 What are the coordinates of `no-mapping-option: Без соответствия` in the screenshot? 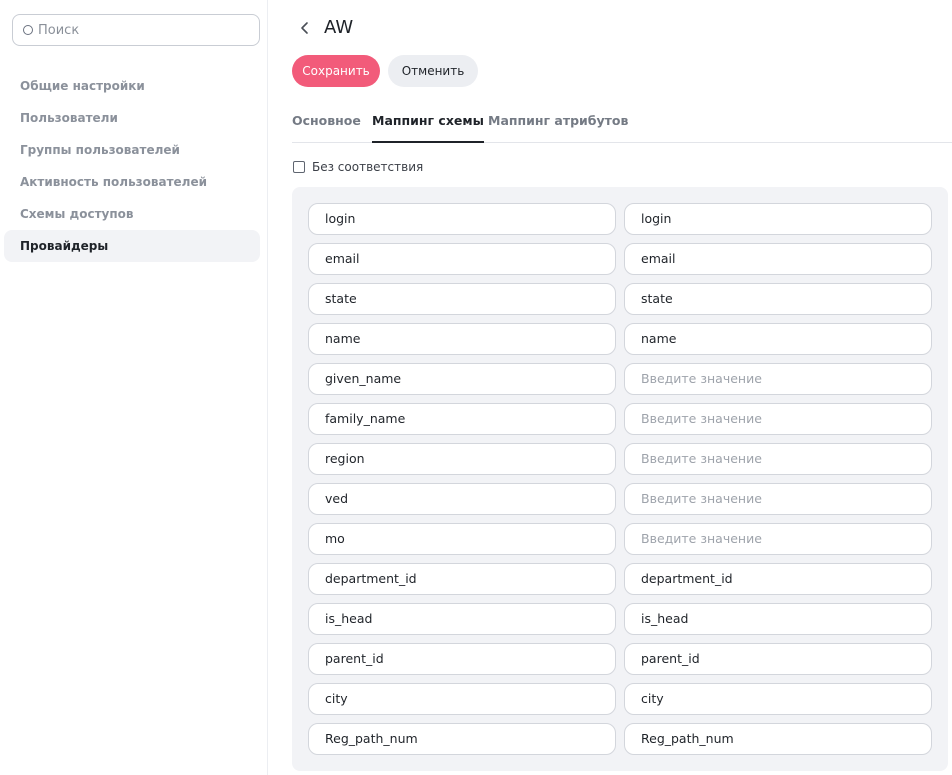 It's located at (358, 167).